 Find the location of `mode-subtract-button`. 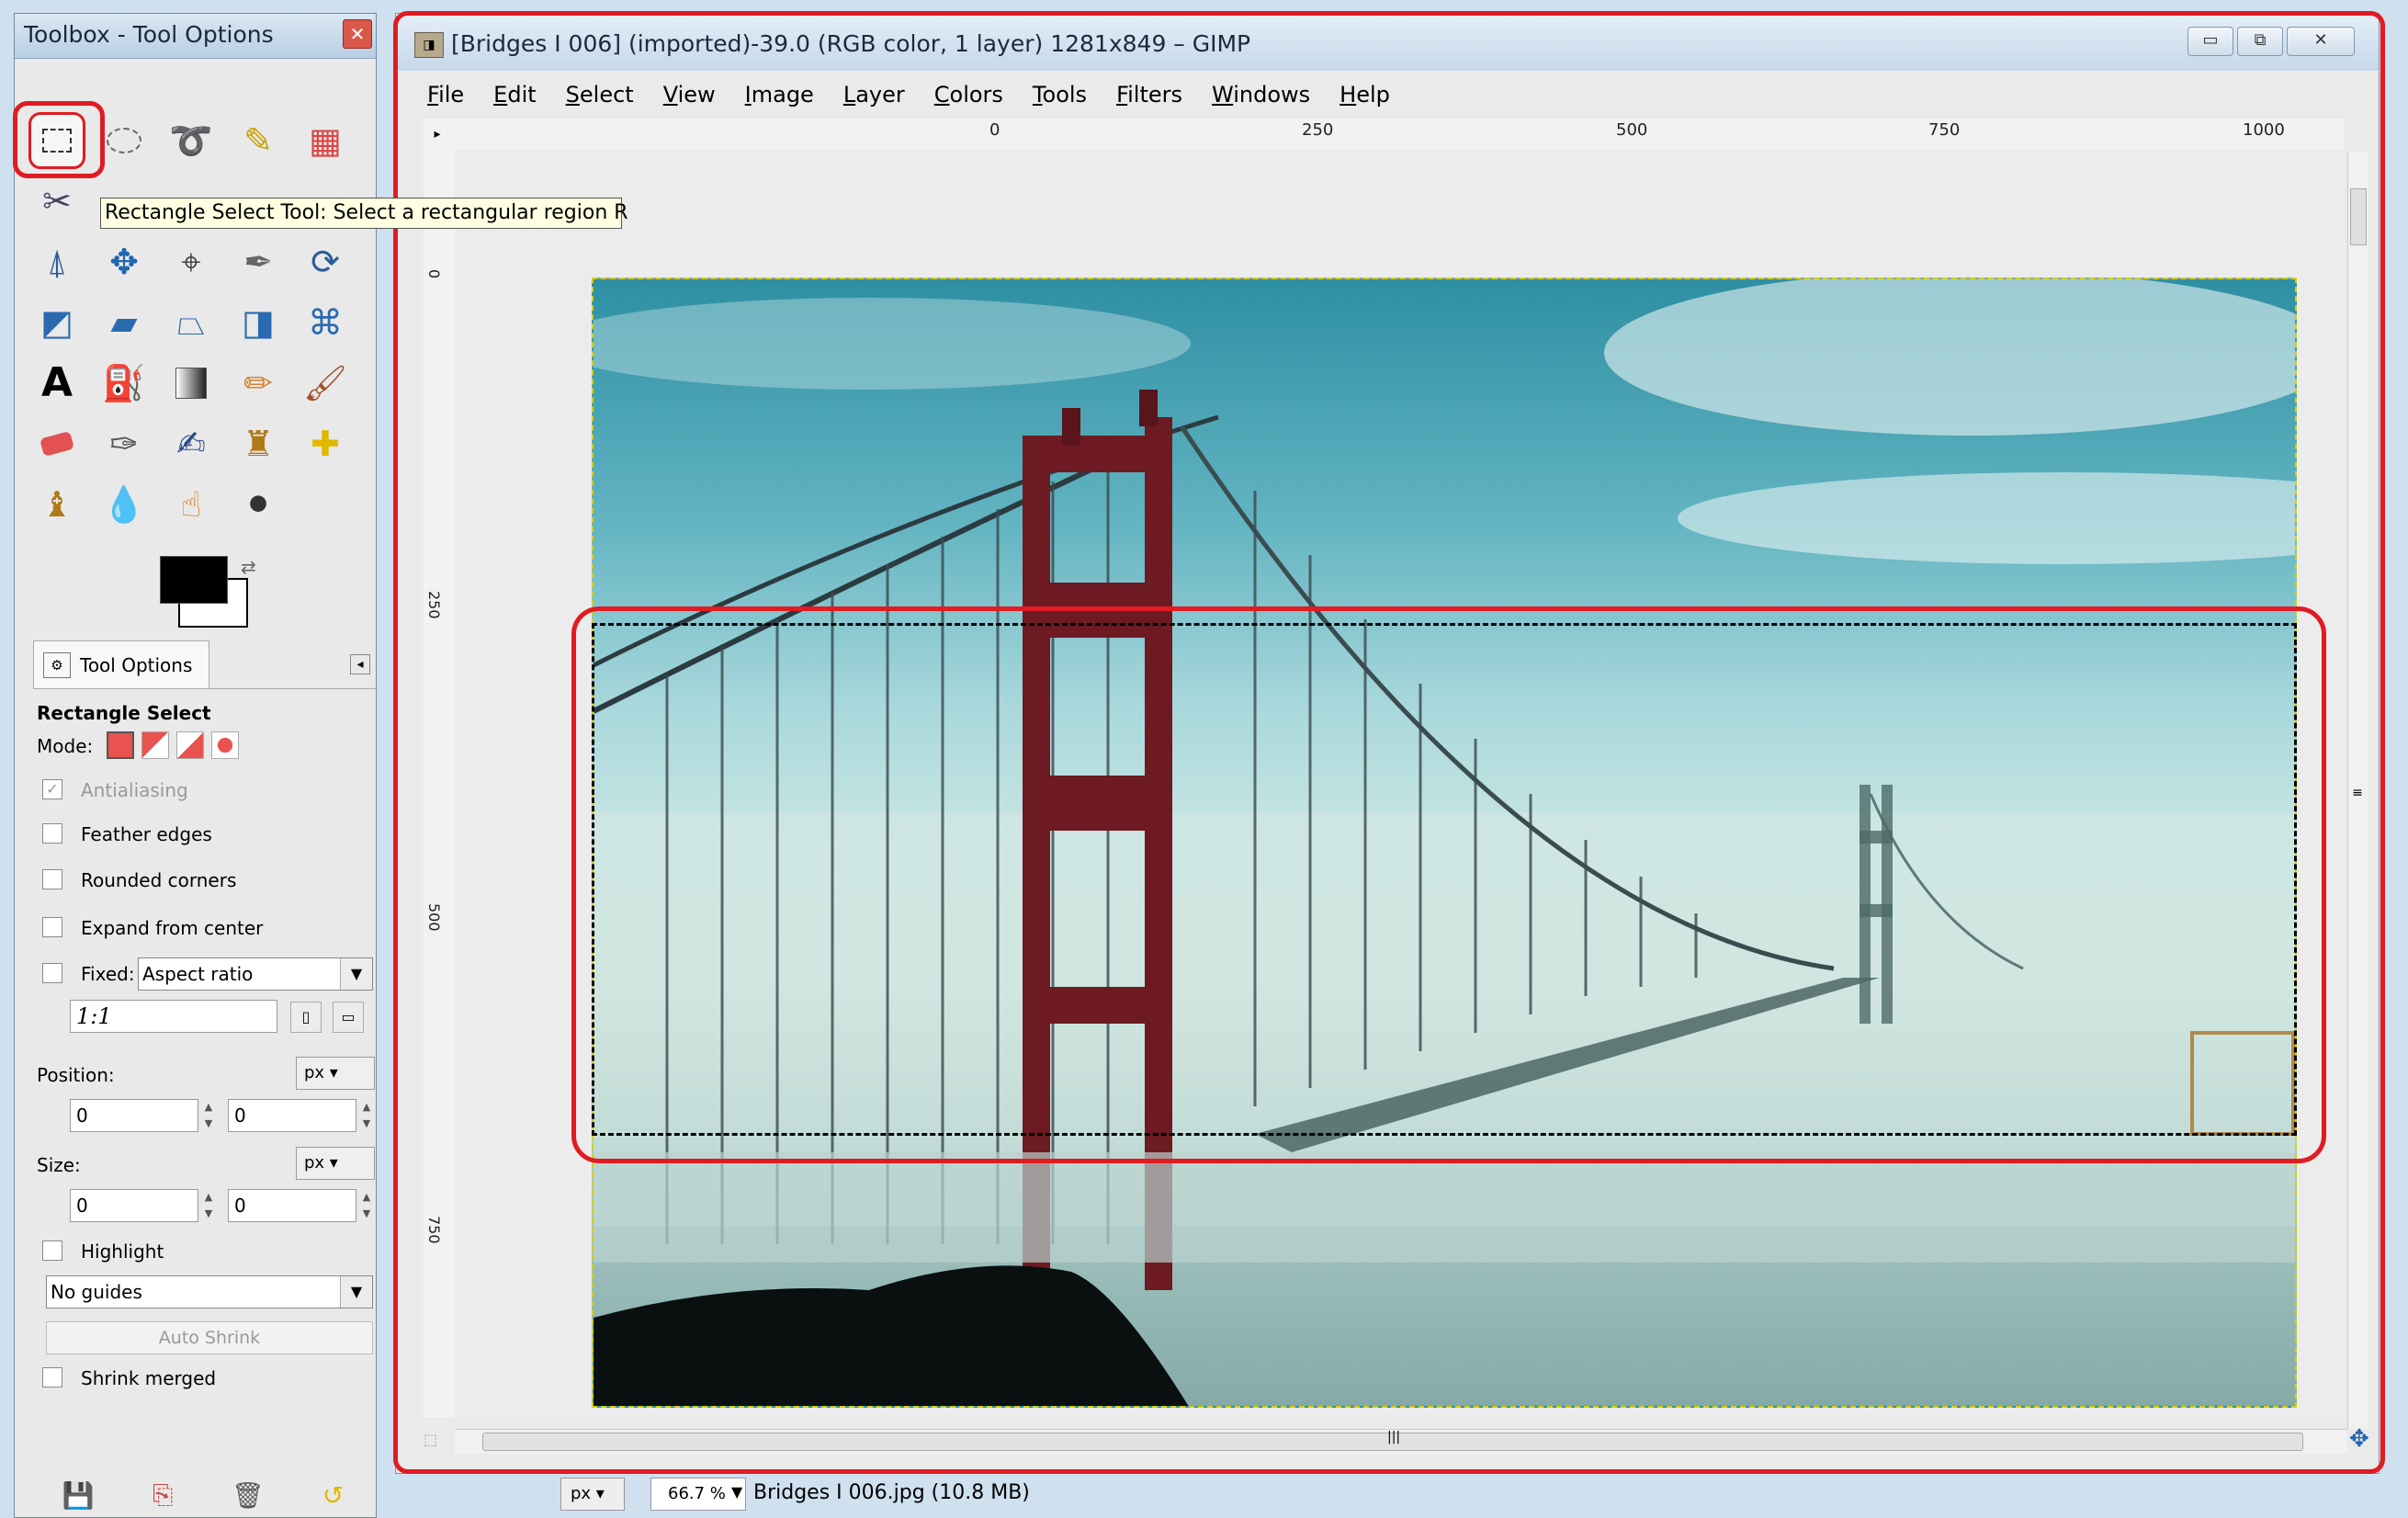

mode-subtract-button is located at coordinates (190, 745).